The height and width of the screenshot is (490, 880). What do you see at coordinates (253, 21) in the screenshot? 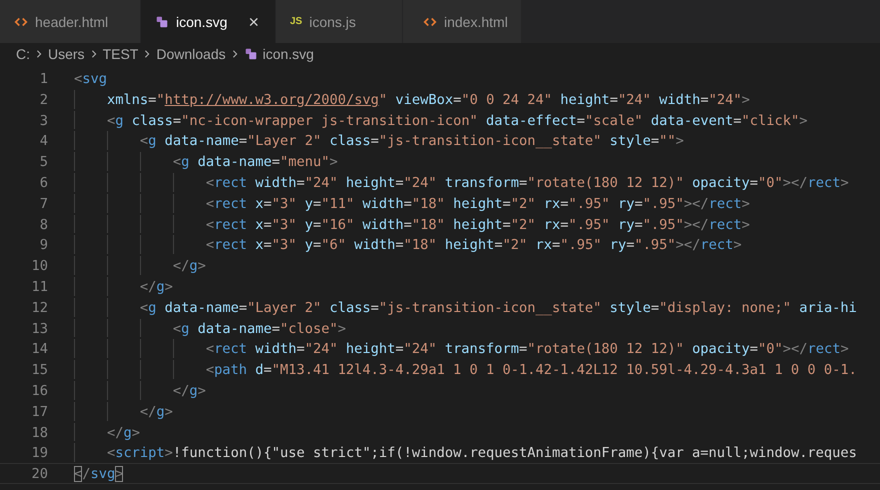
I see `close-icon: ×` at bounding box center [253, 21].